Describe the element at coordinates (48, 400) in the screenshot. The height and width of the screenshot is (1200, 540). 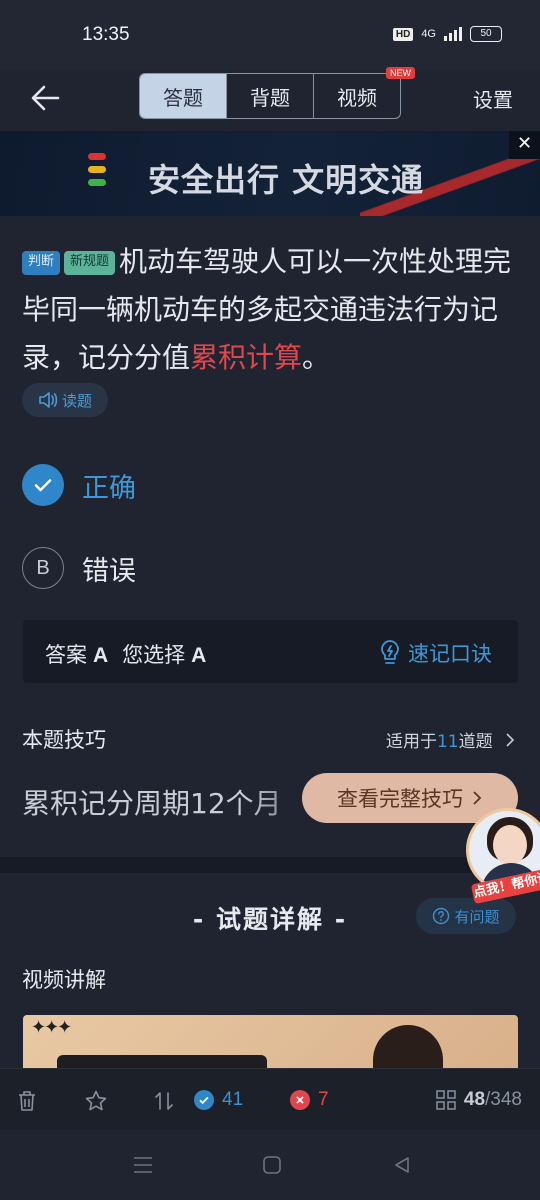
I see `speaker-icon` at that location.